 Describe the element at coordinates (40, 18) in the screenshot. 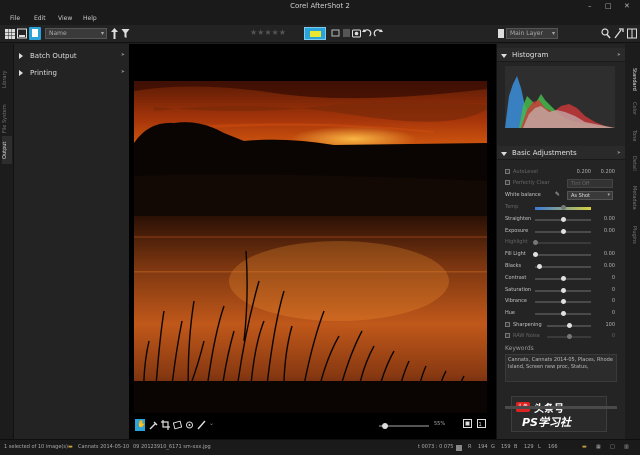

I see `menu-edit: Edit` at that location.